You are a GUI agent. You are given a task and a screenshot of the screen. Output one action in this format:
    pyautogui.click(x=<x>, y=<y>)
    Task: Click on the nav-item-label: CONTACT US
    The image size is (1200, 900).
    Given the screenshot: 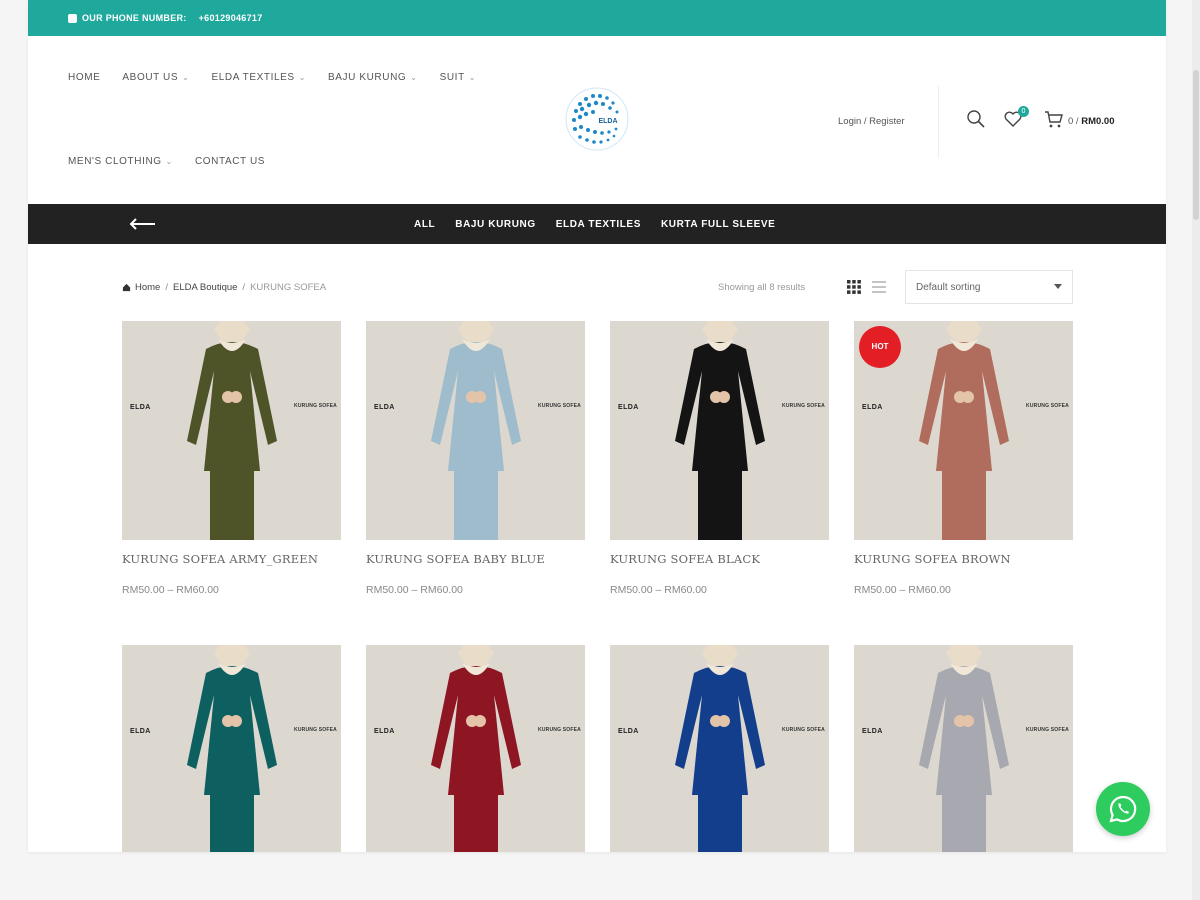 What is the action you would take?
    pyautogui.click(x=230, y=161)
    